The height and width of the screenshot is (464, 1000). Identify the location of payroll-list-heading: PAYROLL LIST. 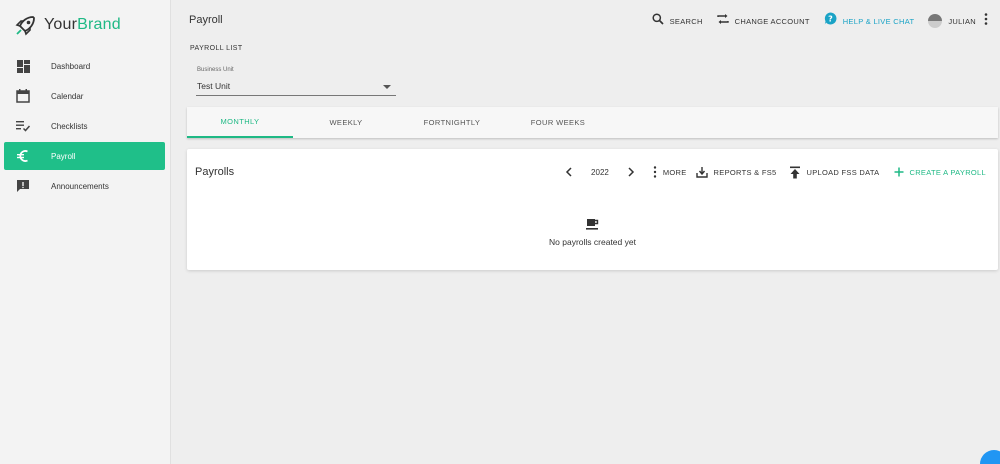
(216, 48).